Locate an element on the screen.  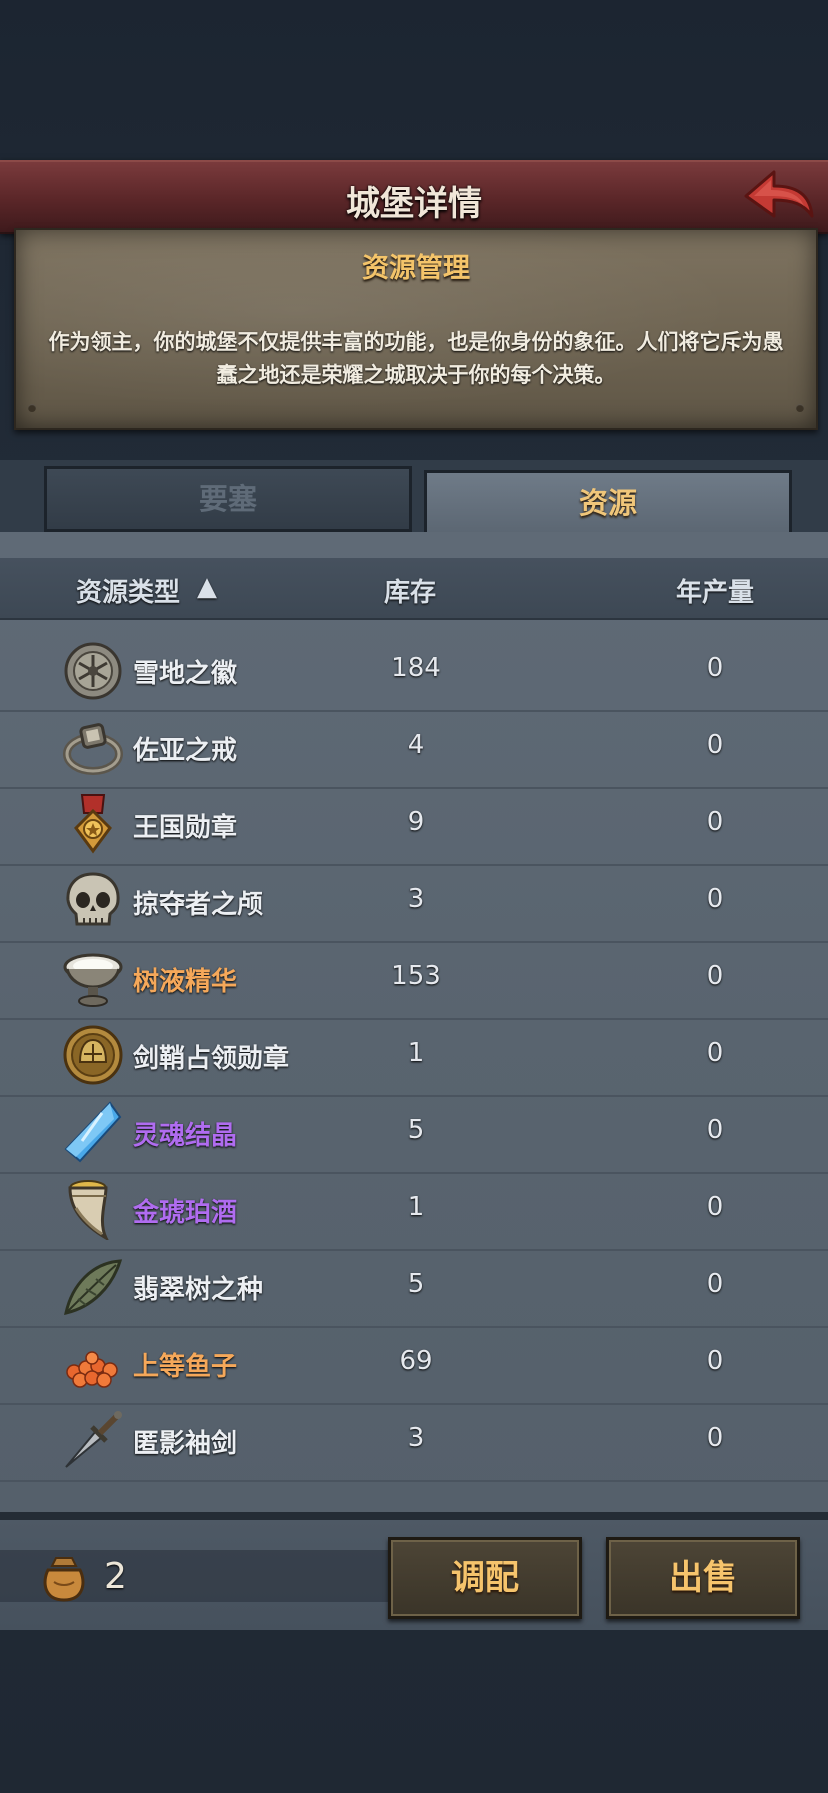
column-header-yearly: 年产量 is located at coordinates (715, 590).